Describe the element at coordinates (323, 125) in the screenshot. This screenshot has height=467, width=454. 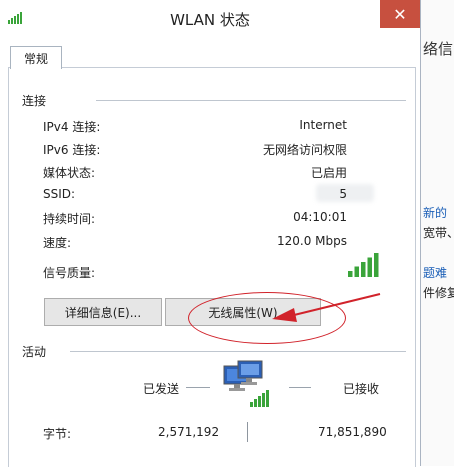
I see `ipv4-value: Internet` at that location.